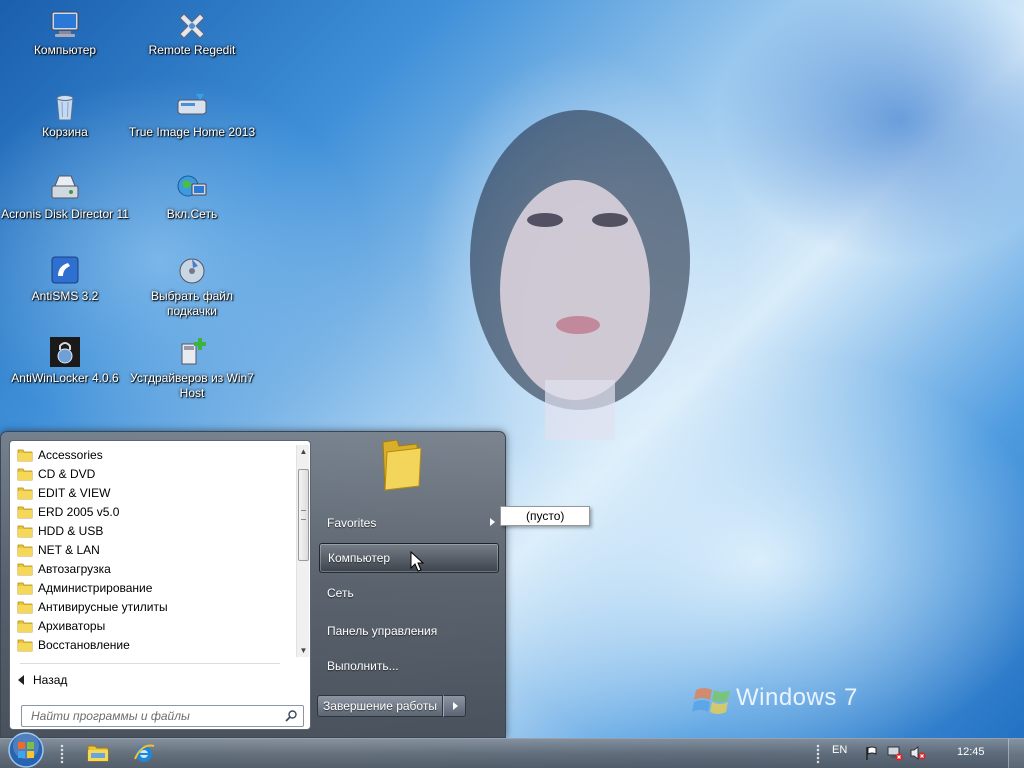 Image resolution: width=1024 pixels, height=768 pixels. I want to click on desktop-icon-antisms: AntiSMS 3.2, so click(65, 279).